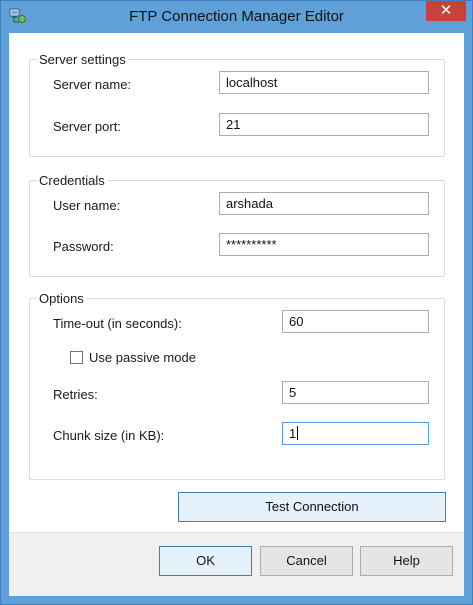 This screenshot has height=605, width=473. Describe the element at coordinates (355, 392) in the screenshot. I see `retries-input: 5` at that location.